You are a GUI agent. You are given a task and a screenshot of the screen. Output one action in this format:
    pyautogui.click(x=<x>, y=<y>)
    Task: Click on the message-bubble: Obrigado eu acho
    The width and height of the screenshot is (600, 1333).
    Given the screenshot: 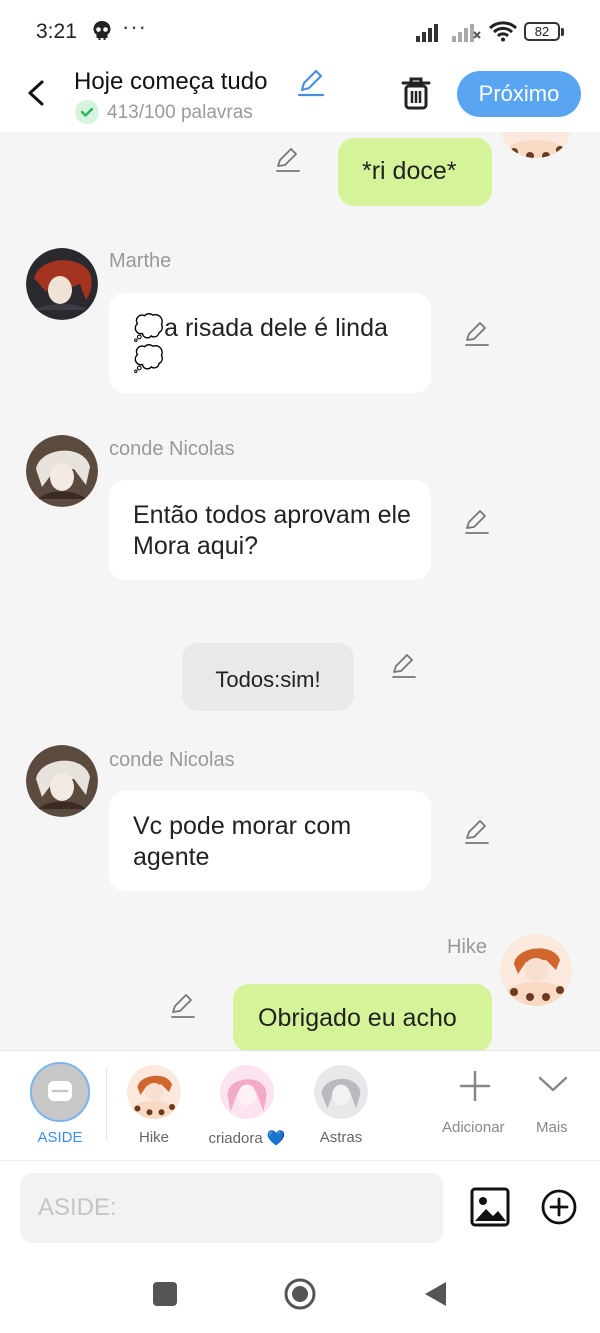 What is the action you would take?
    pyautogui.click(x=362, y=1017)
    